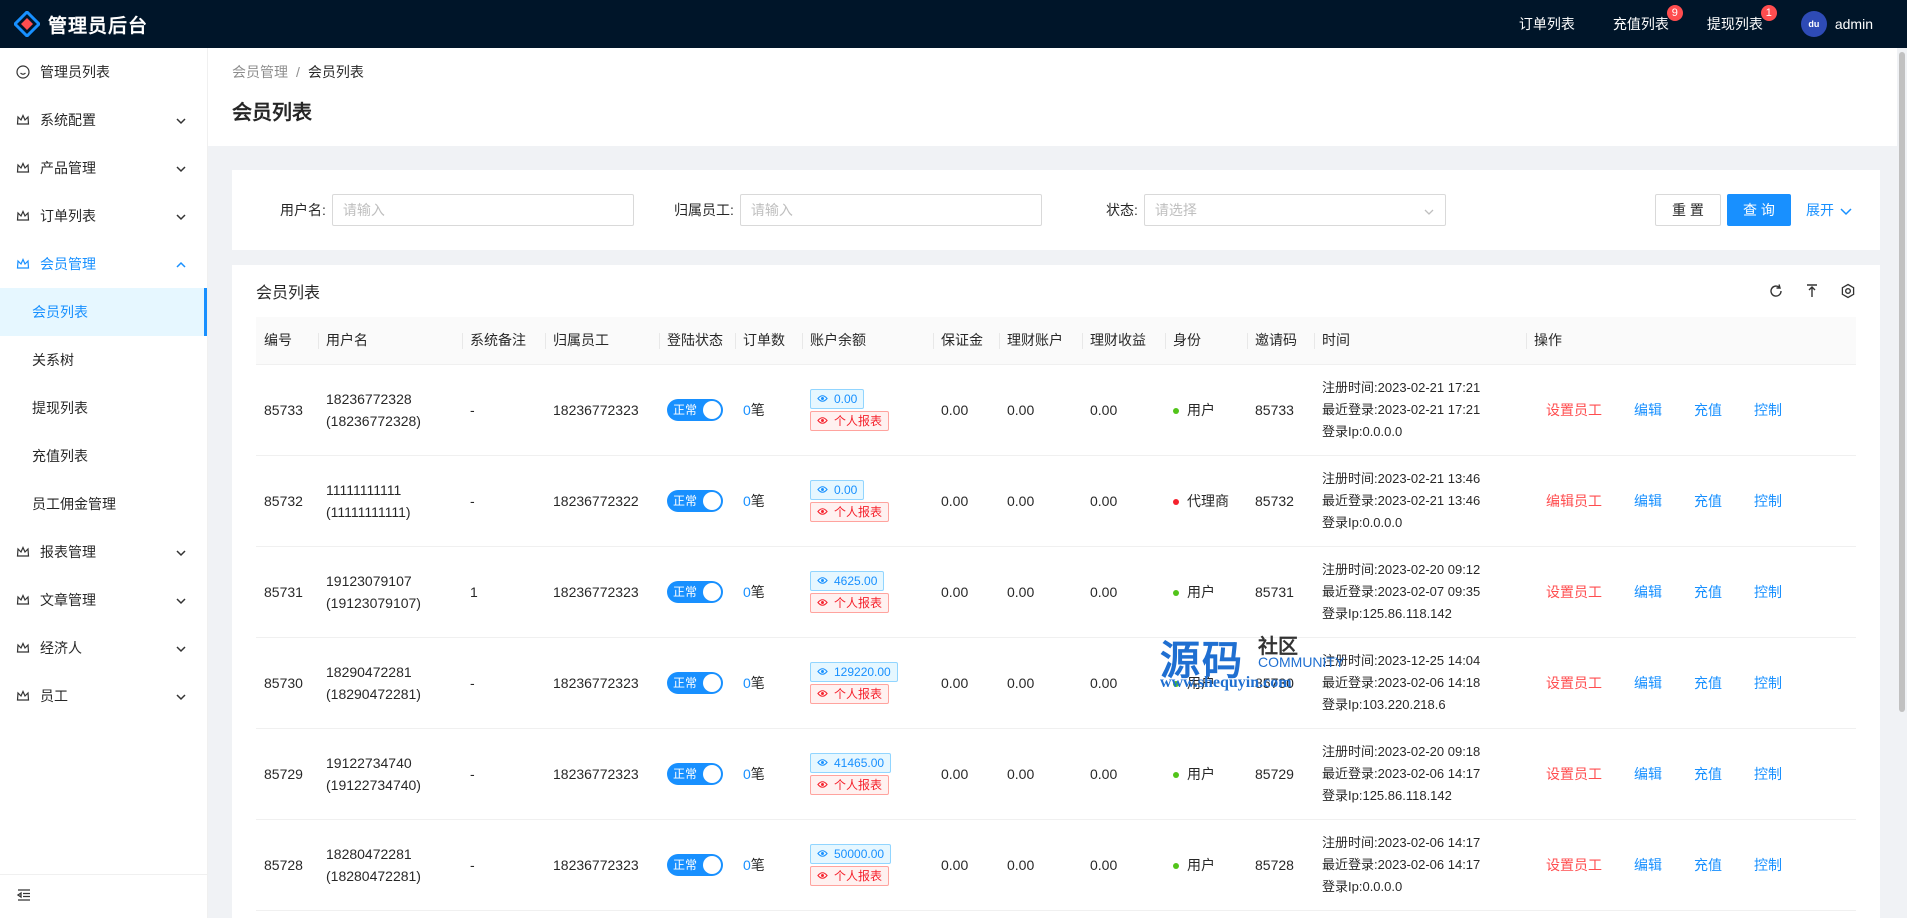 The image size is (1907, 918). What do you see at coordinates (1176, 592) in the screenshot?
I see `role-dot` at bounding box center [1176, 592].